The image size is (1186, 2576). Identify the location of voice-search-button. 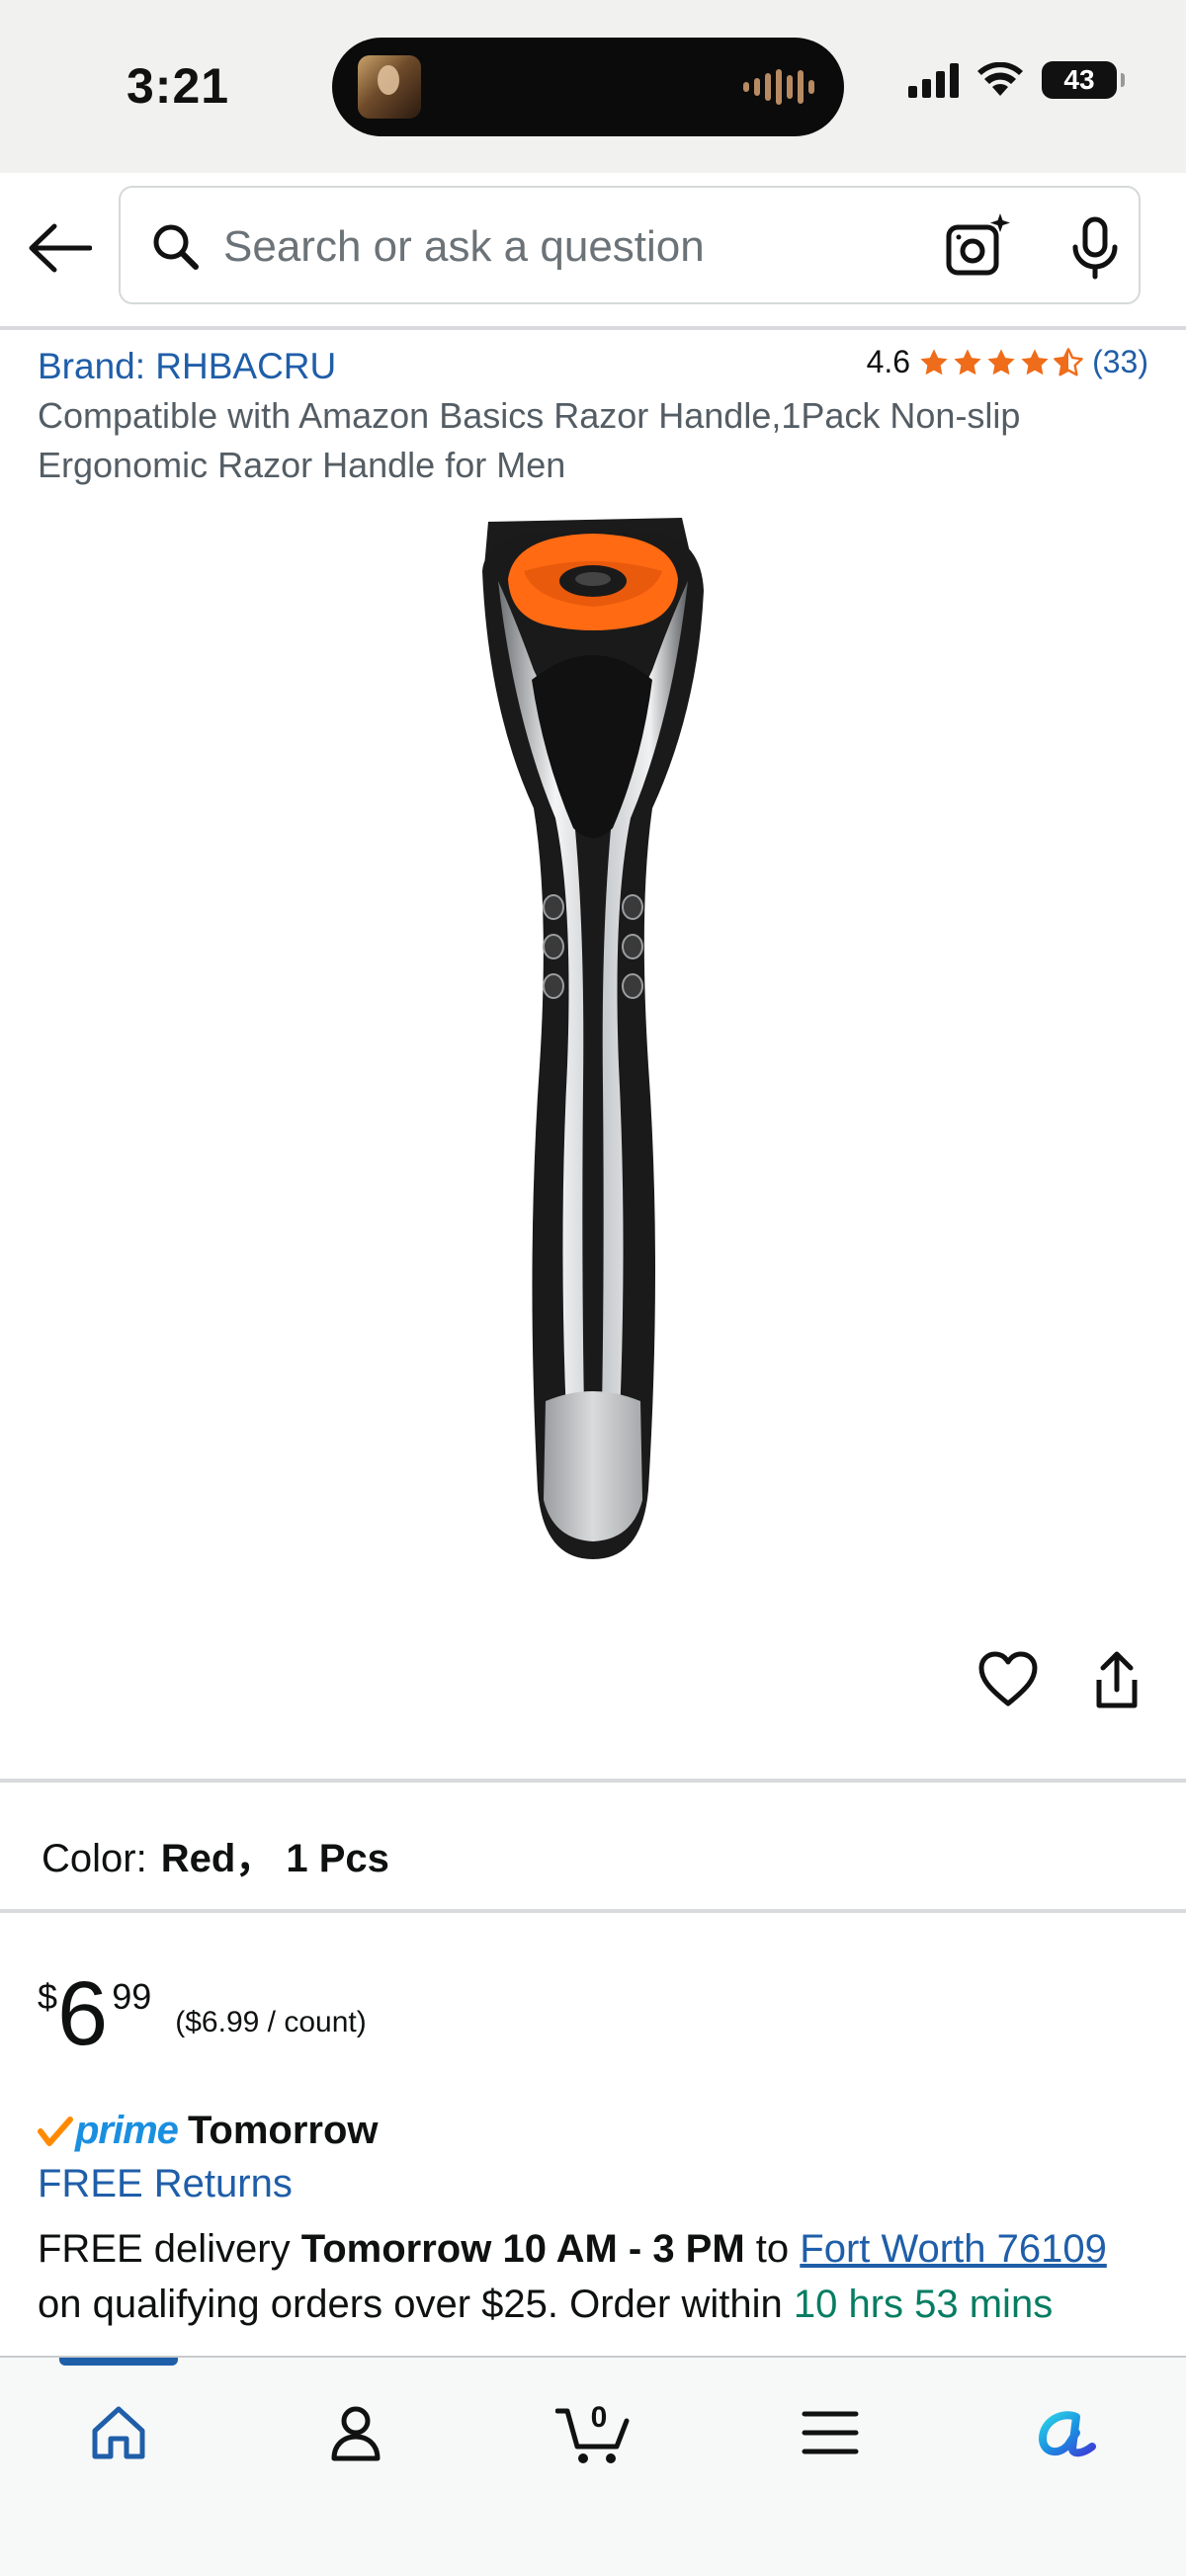
(1095, 247).